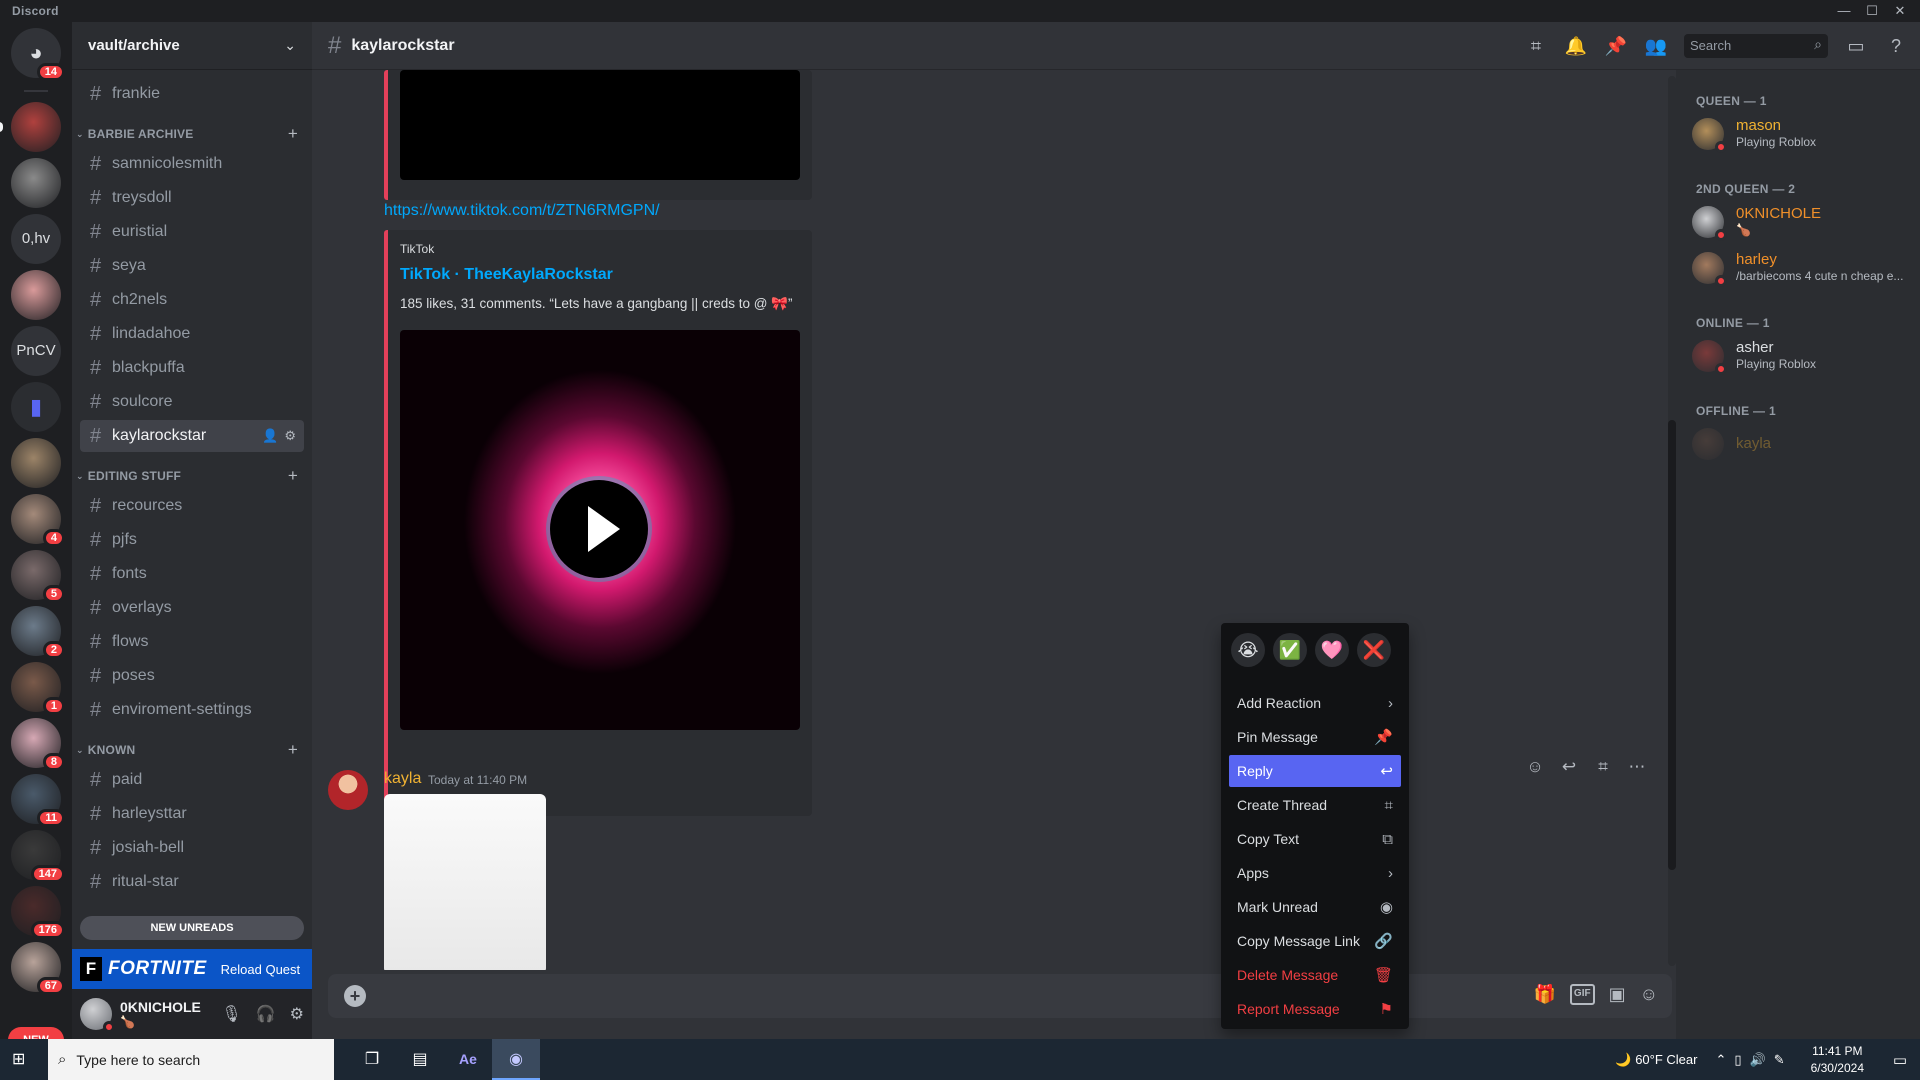  Describe the element at coordinates (231, 1014) in the screenshot. I see `microphone-icon: 🎙` at that location.